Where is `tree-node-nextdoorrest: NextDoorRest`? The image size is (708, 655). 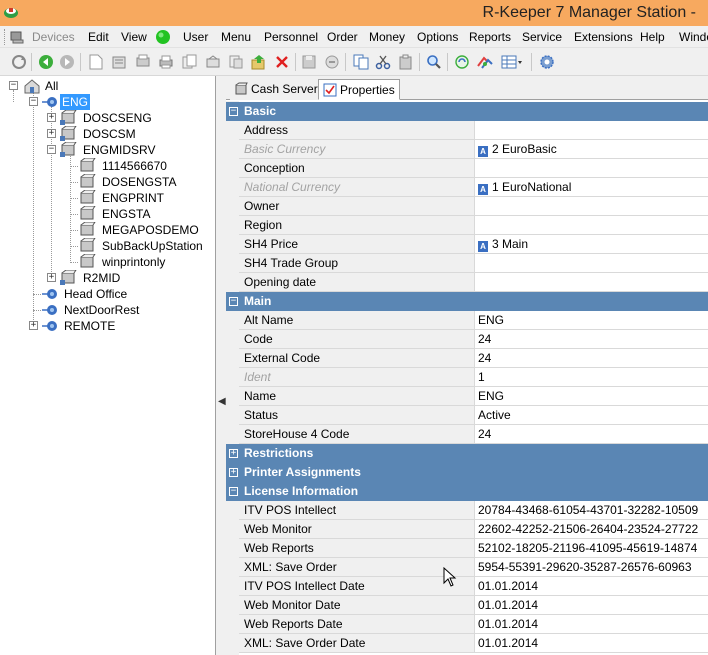
tree-node-nextdoorrest: NextDoorRest is located at coordinates (107, 310).